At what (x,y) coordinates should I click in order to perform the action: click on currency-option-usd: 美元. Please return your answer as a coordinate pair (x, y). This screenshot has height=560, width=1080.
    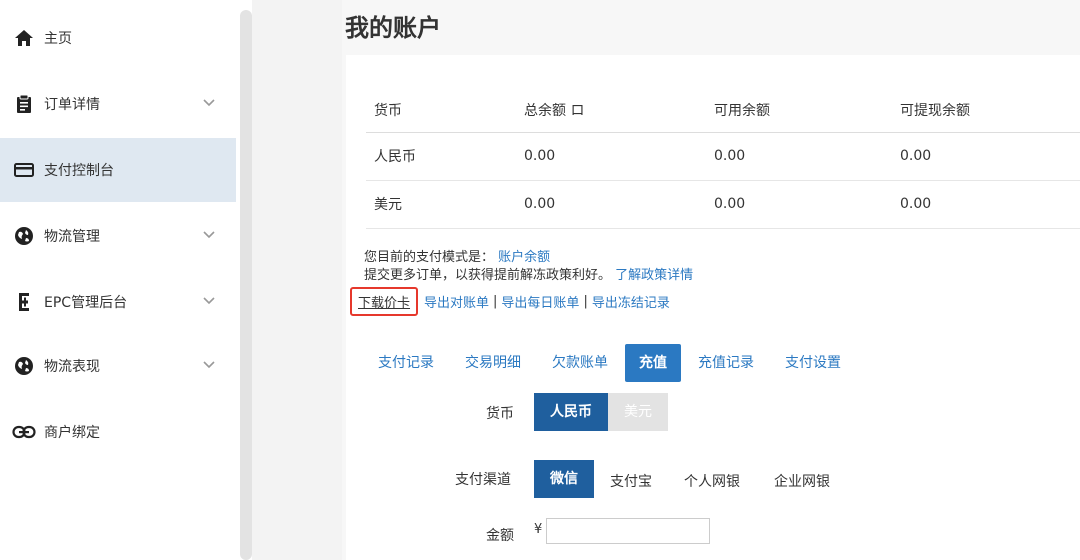
    Looking at the image, I should click on (638, 412).